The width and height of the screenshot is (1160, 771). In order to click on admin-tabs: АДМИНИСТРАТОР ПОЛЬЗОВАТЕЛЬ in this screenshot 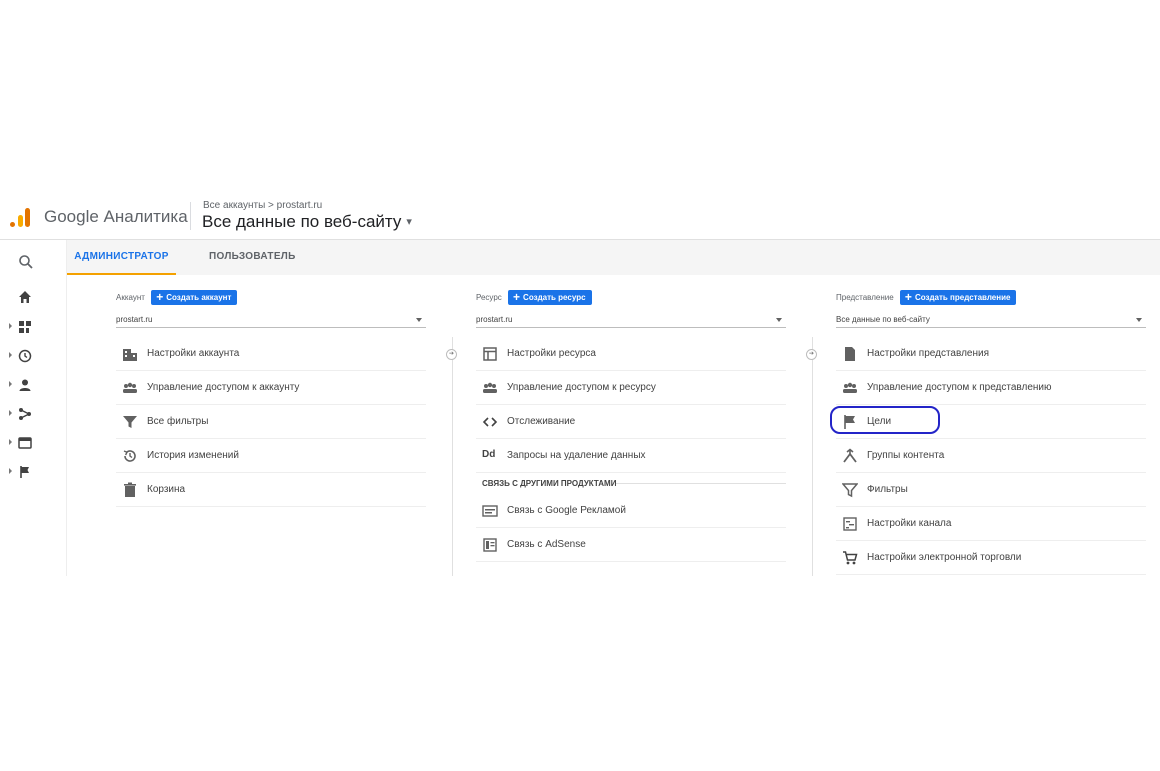, I will do `click(613, 257)`.